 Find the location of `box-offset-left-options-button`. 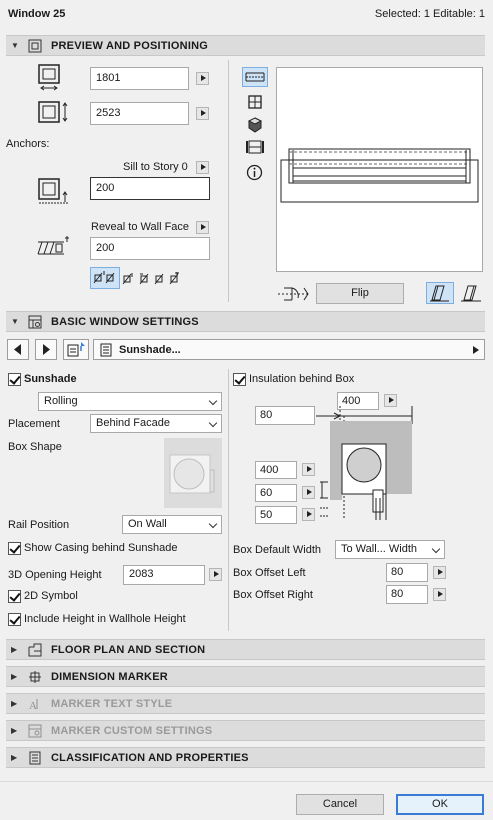

box-offset-left-options-button is located at coordinates (439, 572).